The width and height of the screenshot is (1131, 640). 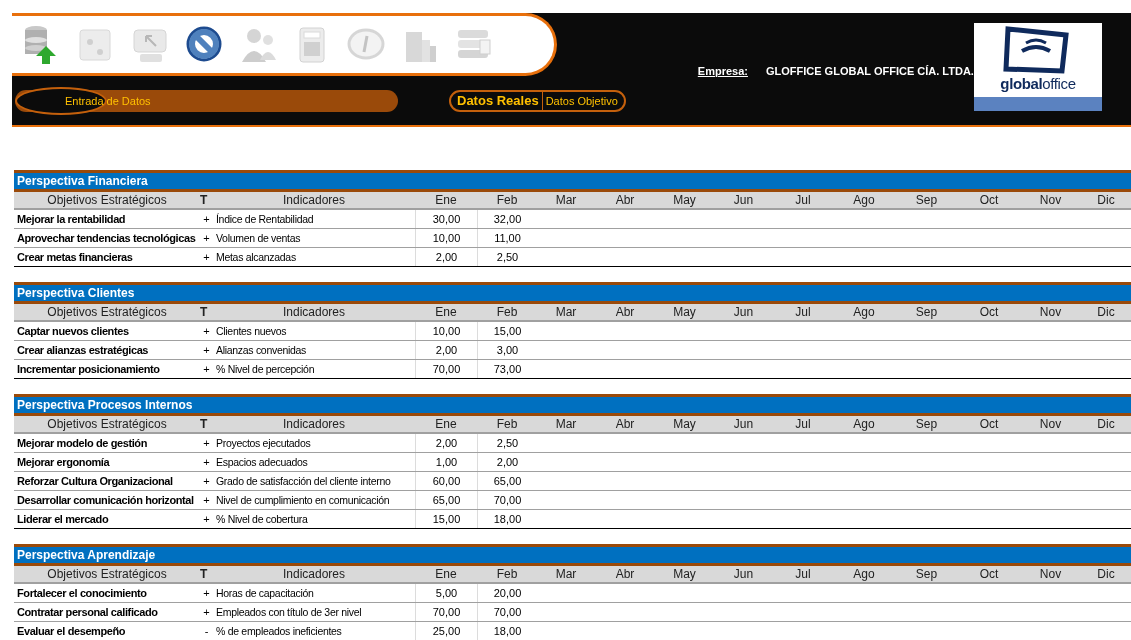 What do you see at coordinates (108, 101) in the screenshot?
I see `nav-label: Entrada de Datos` at bounding box center [108, 101].